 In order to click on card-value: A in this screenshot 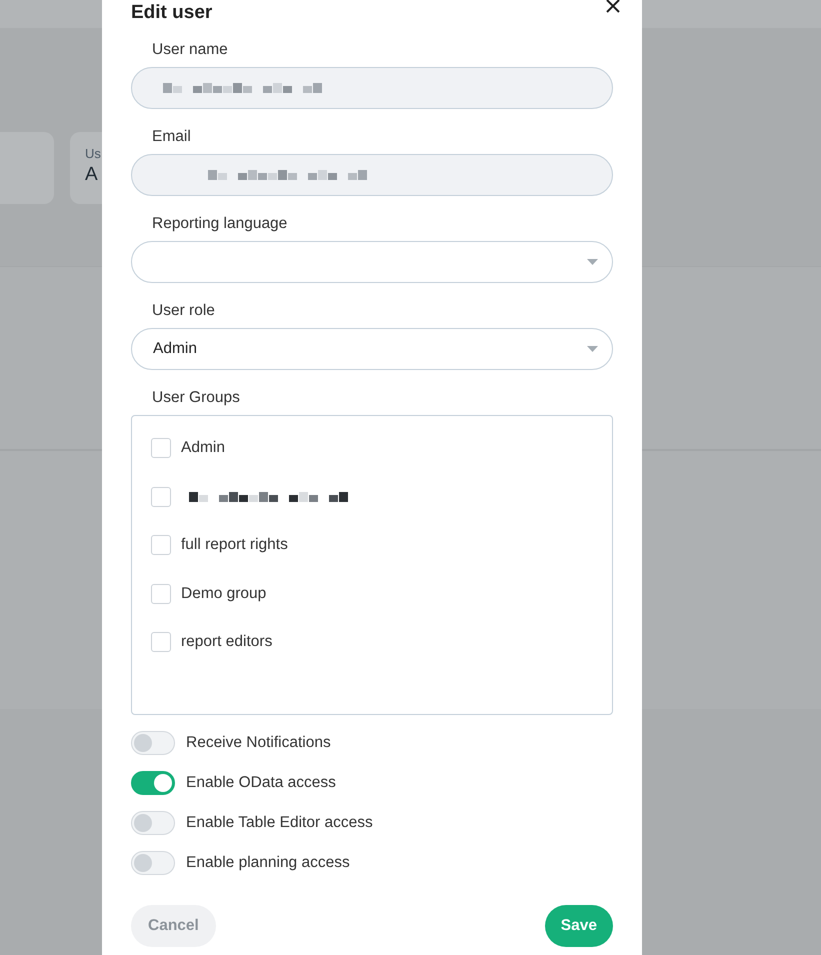, I will do `click(92, 175)`.